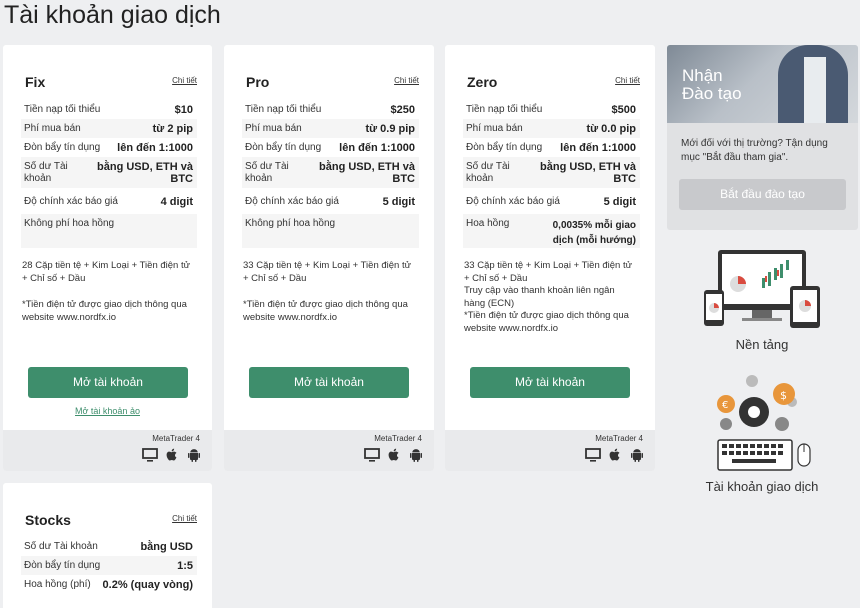 The image size is (860, 608). What do you see at coordinates (330, 128) in the screenshot?
I see `spec-row: Phí mua bán từ 0.9 pip` at bounding box center [330, 128].